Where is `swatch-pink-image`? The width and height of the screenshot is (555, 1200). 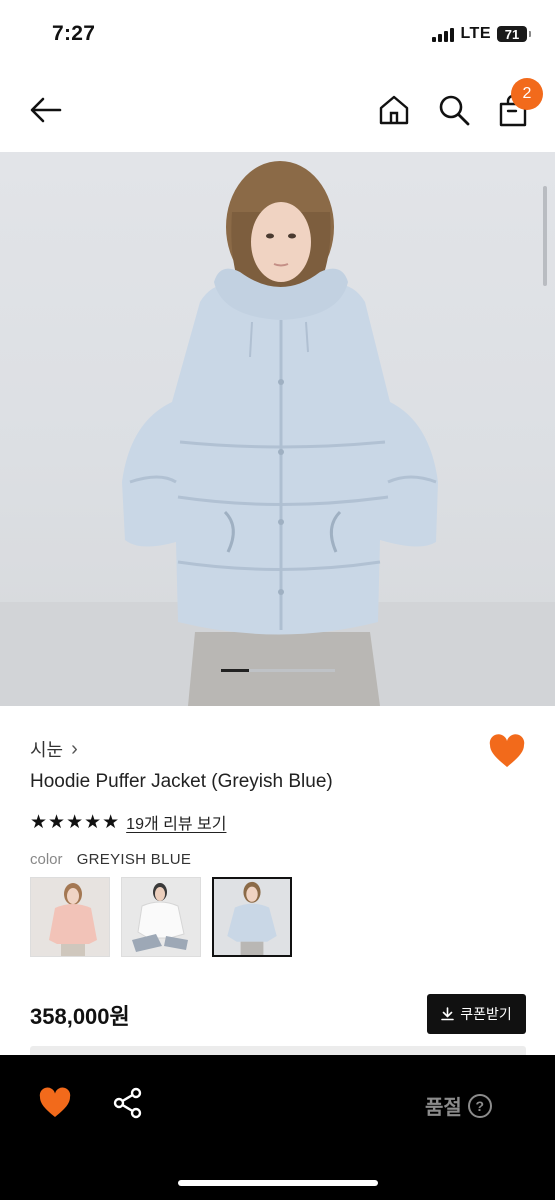
swatch-pink-image is located at coordinates (70, 917).